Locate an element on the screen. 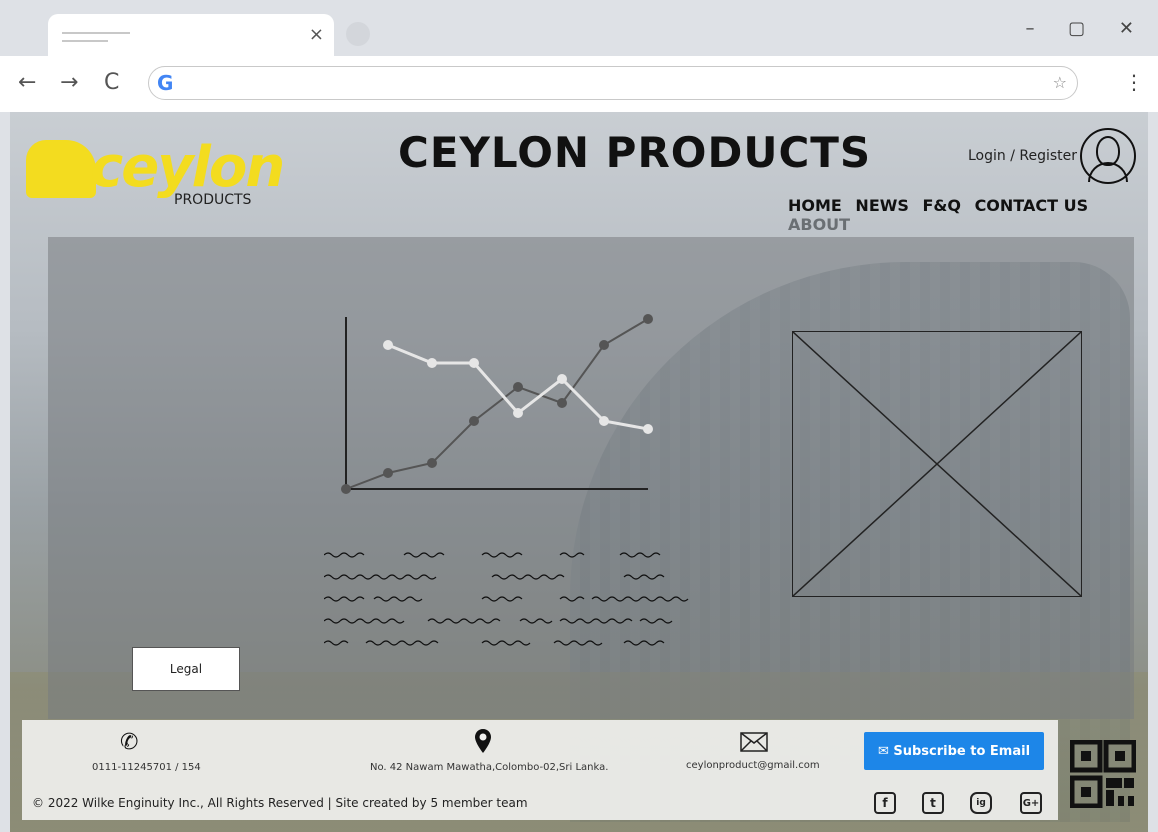 The image size is (1158, 832). image-placeholder-cross is located at coordinates (937, 464).